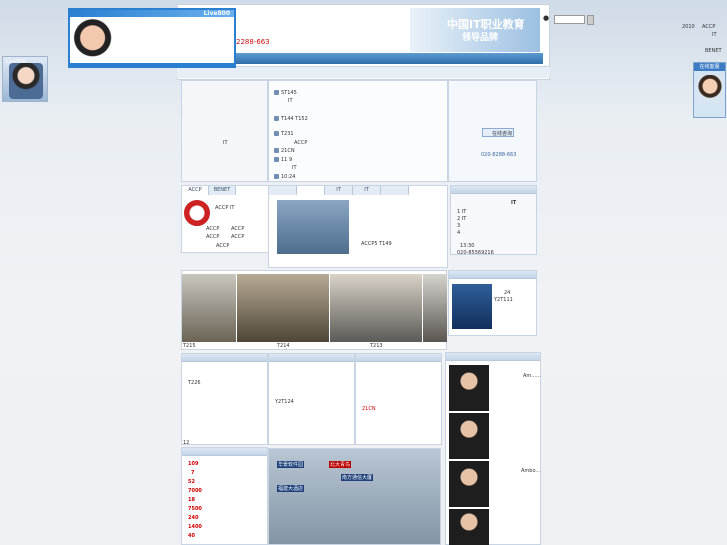  Describe the element at coordinates (709, 27) in the screenshot. I see `right-top-line2: ACCP` at that location.